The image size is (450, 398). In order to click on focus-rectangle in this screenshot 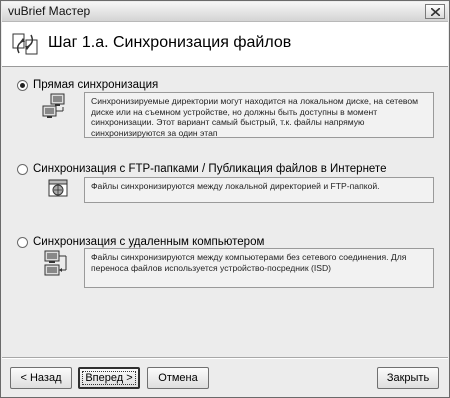, I will do `click(109, 378)`.